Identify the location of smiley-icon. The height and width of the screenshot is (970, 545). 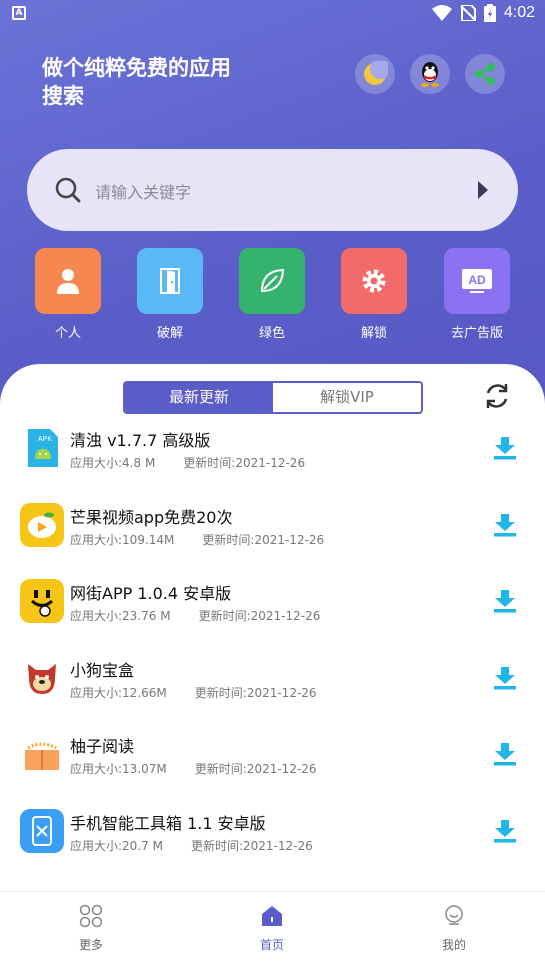
(42, 601).